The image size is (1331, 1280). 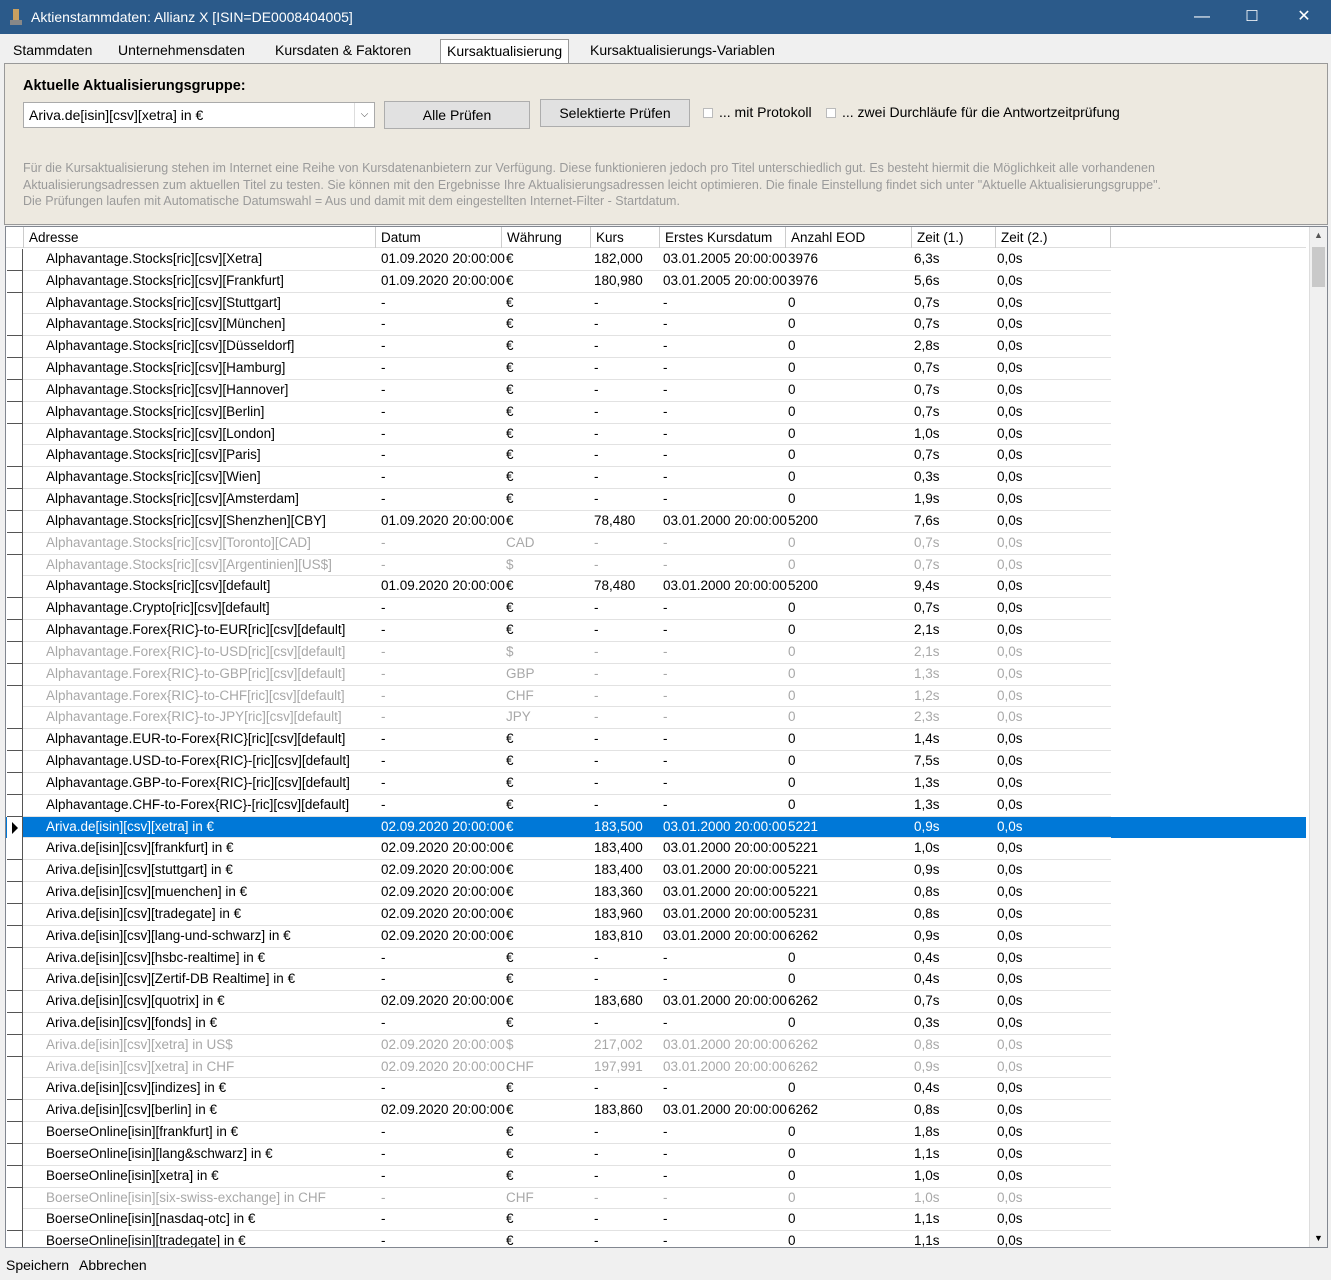 I want to click on column-header-kurs: Kurs, so click(x=626, y=237).